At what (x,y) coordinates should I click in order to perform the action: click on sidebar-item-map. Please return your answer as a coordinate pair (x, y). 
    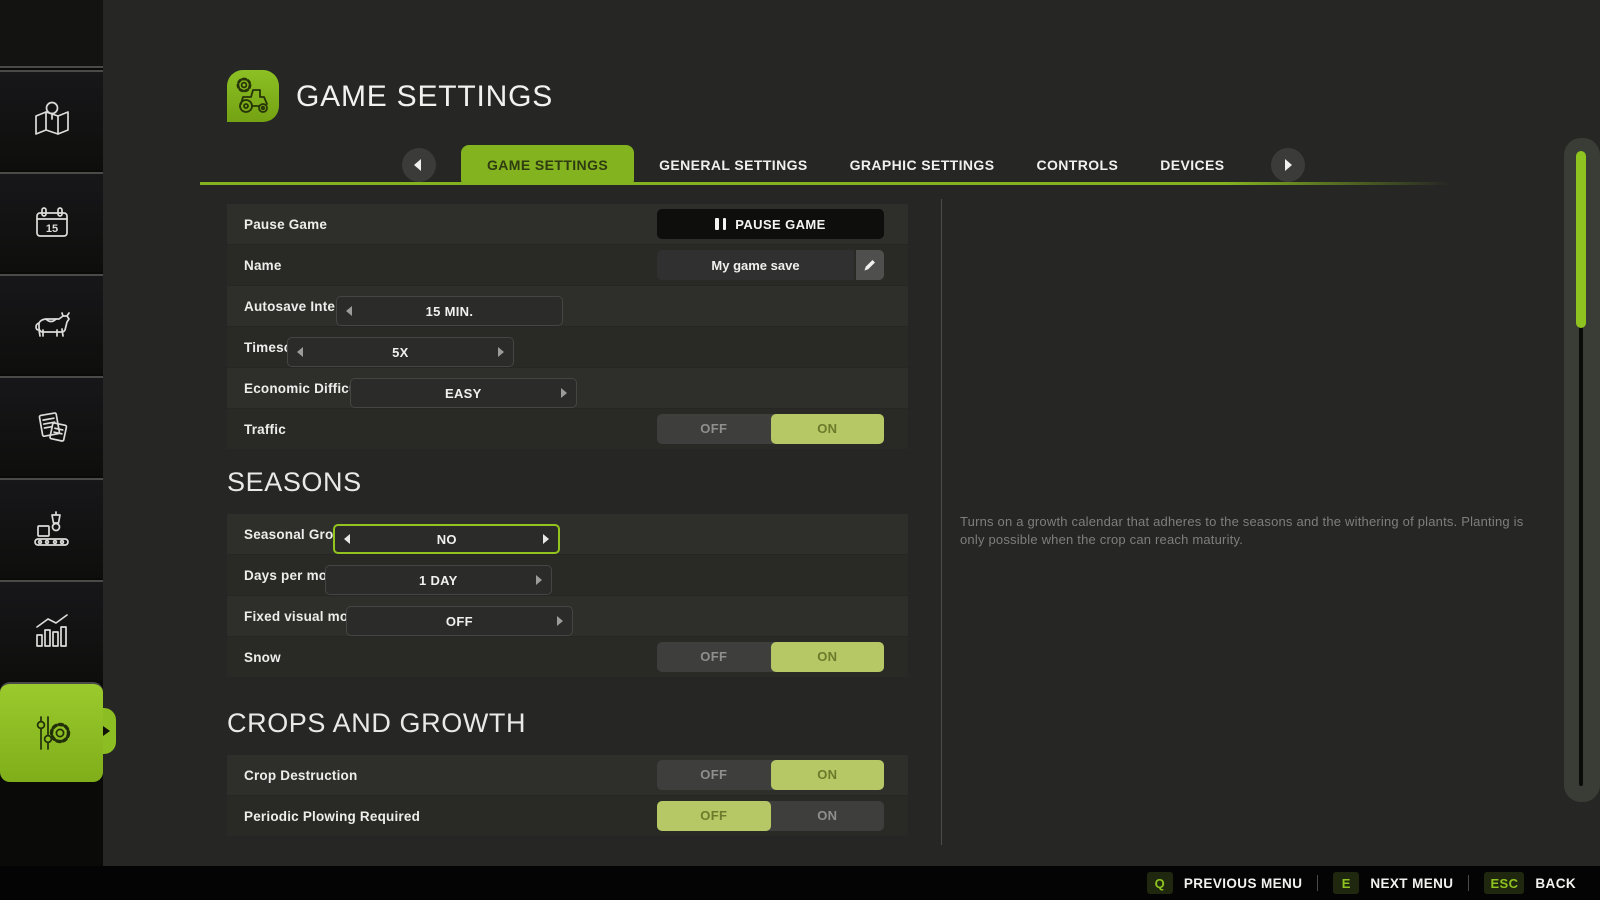
    Looking at the image, I should click on (51, 120).